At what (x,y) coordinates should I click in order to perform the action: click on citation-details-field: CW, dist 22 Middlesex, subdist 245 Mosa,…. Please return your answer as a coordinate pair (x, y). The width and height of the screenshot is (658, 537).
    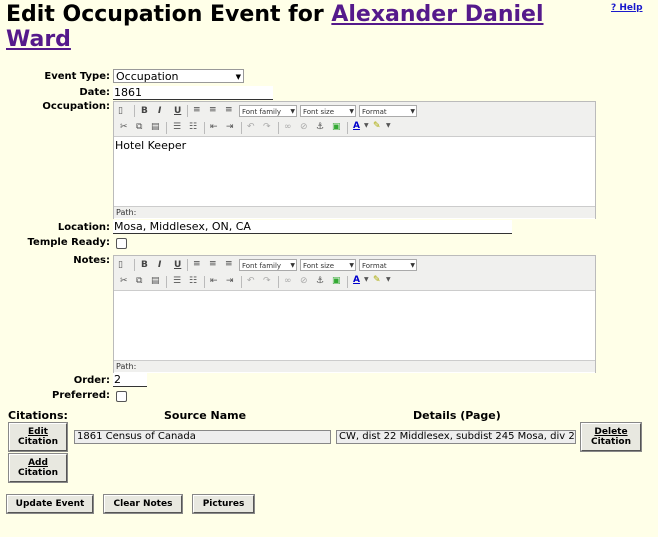
    Looking at the image, I should click on (456, 437).